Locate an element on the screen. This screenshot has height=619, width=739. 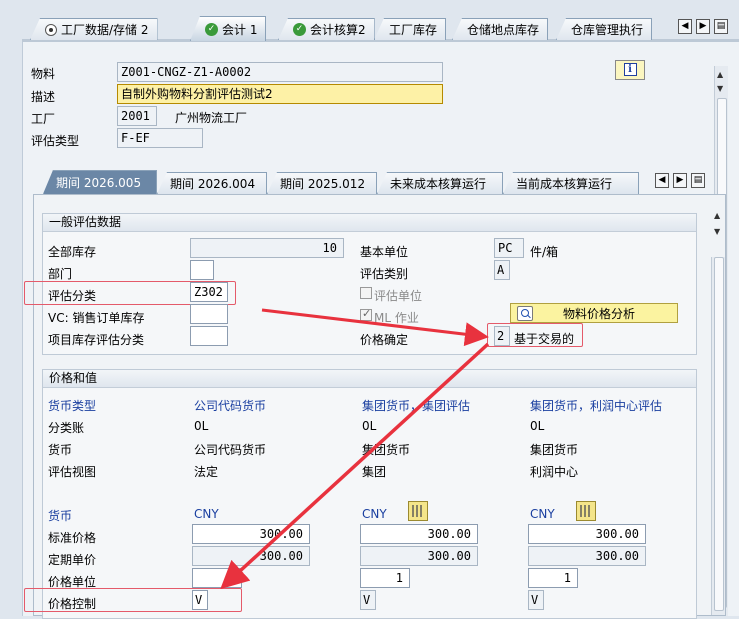
period-scroll-left-button: ◀ is located at coordinates (662, 180).